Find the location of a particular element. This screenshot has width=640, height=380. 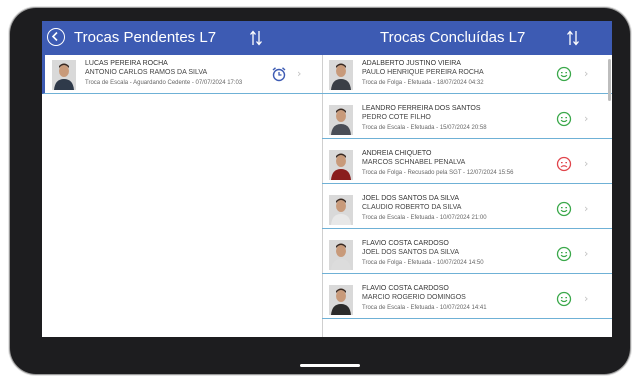

pending-header: Trocas Pendentes L7 is located at coordinates (182, 38).